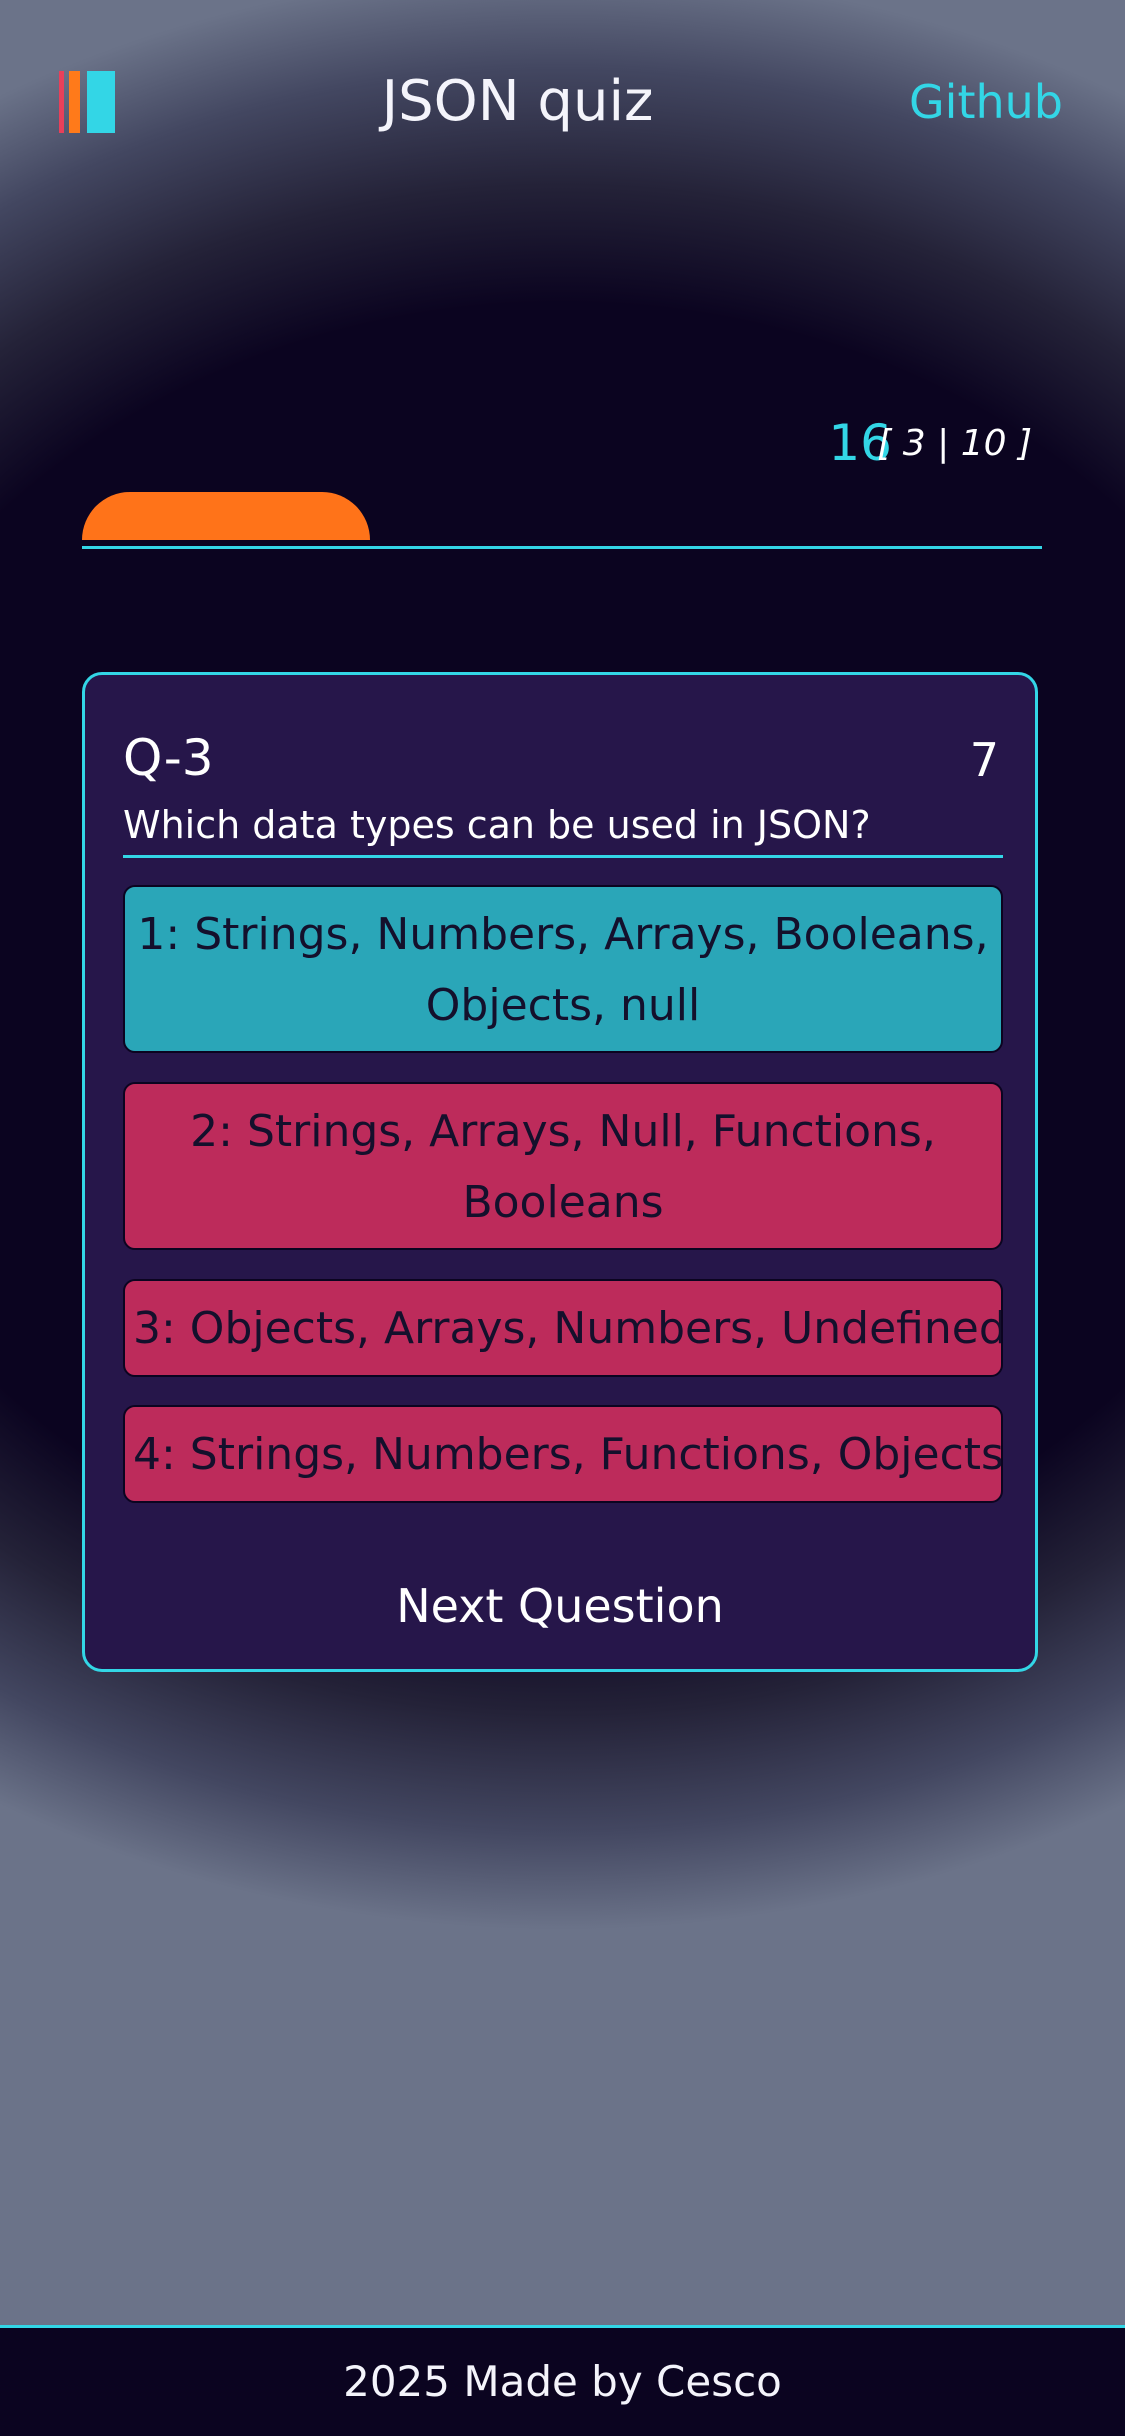 This screenshot has width=1125, height=2436. Describe the element at coordinates (563, 1131) in the screenshot. I see `answer-option-2-text: 2: Strings, Arrays, Null, Functions,` at that location.